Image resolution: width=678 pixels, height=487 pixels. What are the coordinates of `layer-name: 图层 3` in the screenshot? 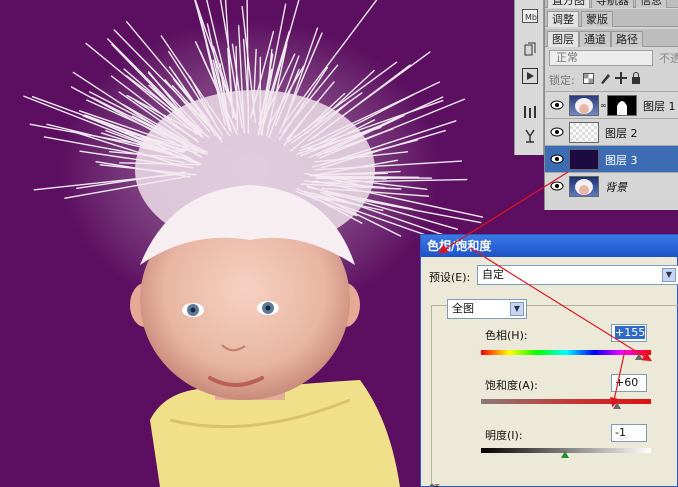 It's located at (621, 160).